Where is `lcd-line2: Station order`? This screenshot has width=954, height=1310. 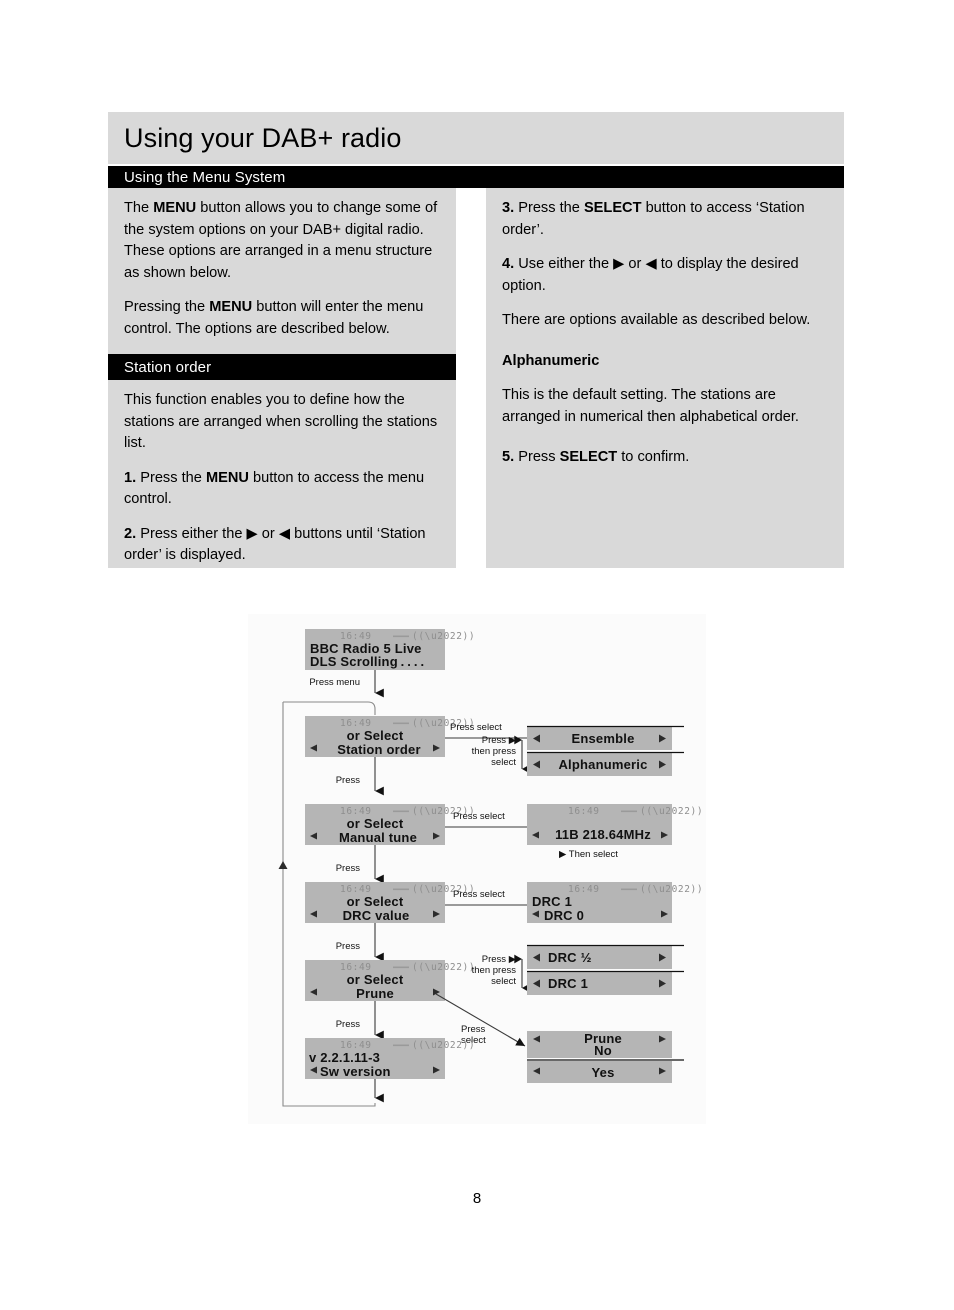
lcd-line2: Station order is located at coordinates (379, 749).